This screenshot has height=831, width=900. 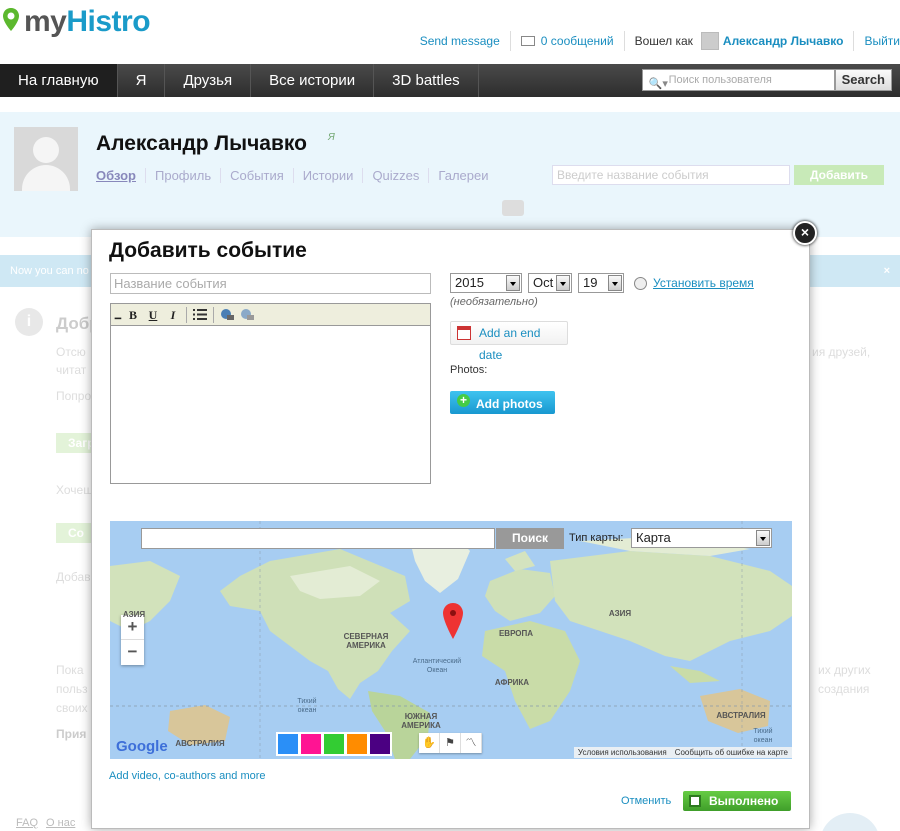 What do you see at coordinates (311, 744) in the screenshot?
I see `color-swatch-pink` at bounding box center [311, 744].